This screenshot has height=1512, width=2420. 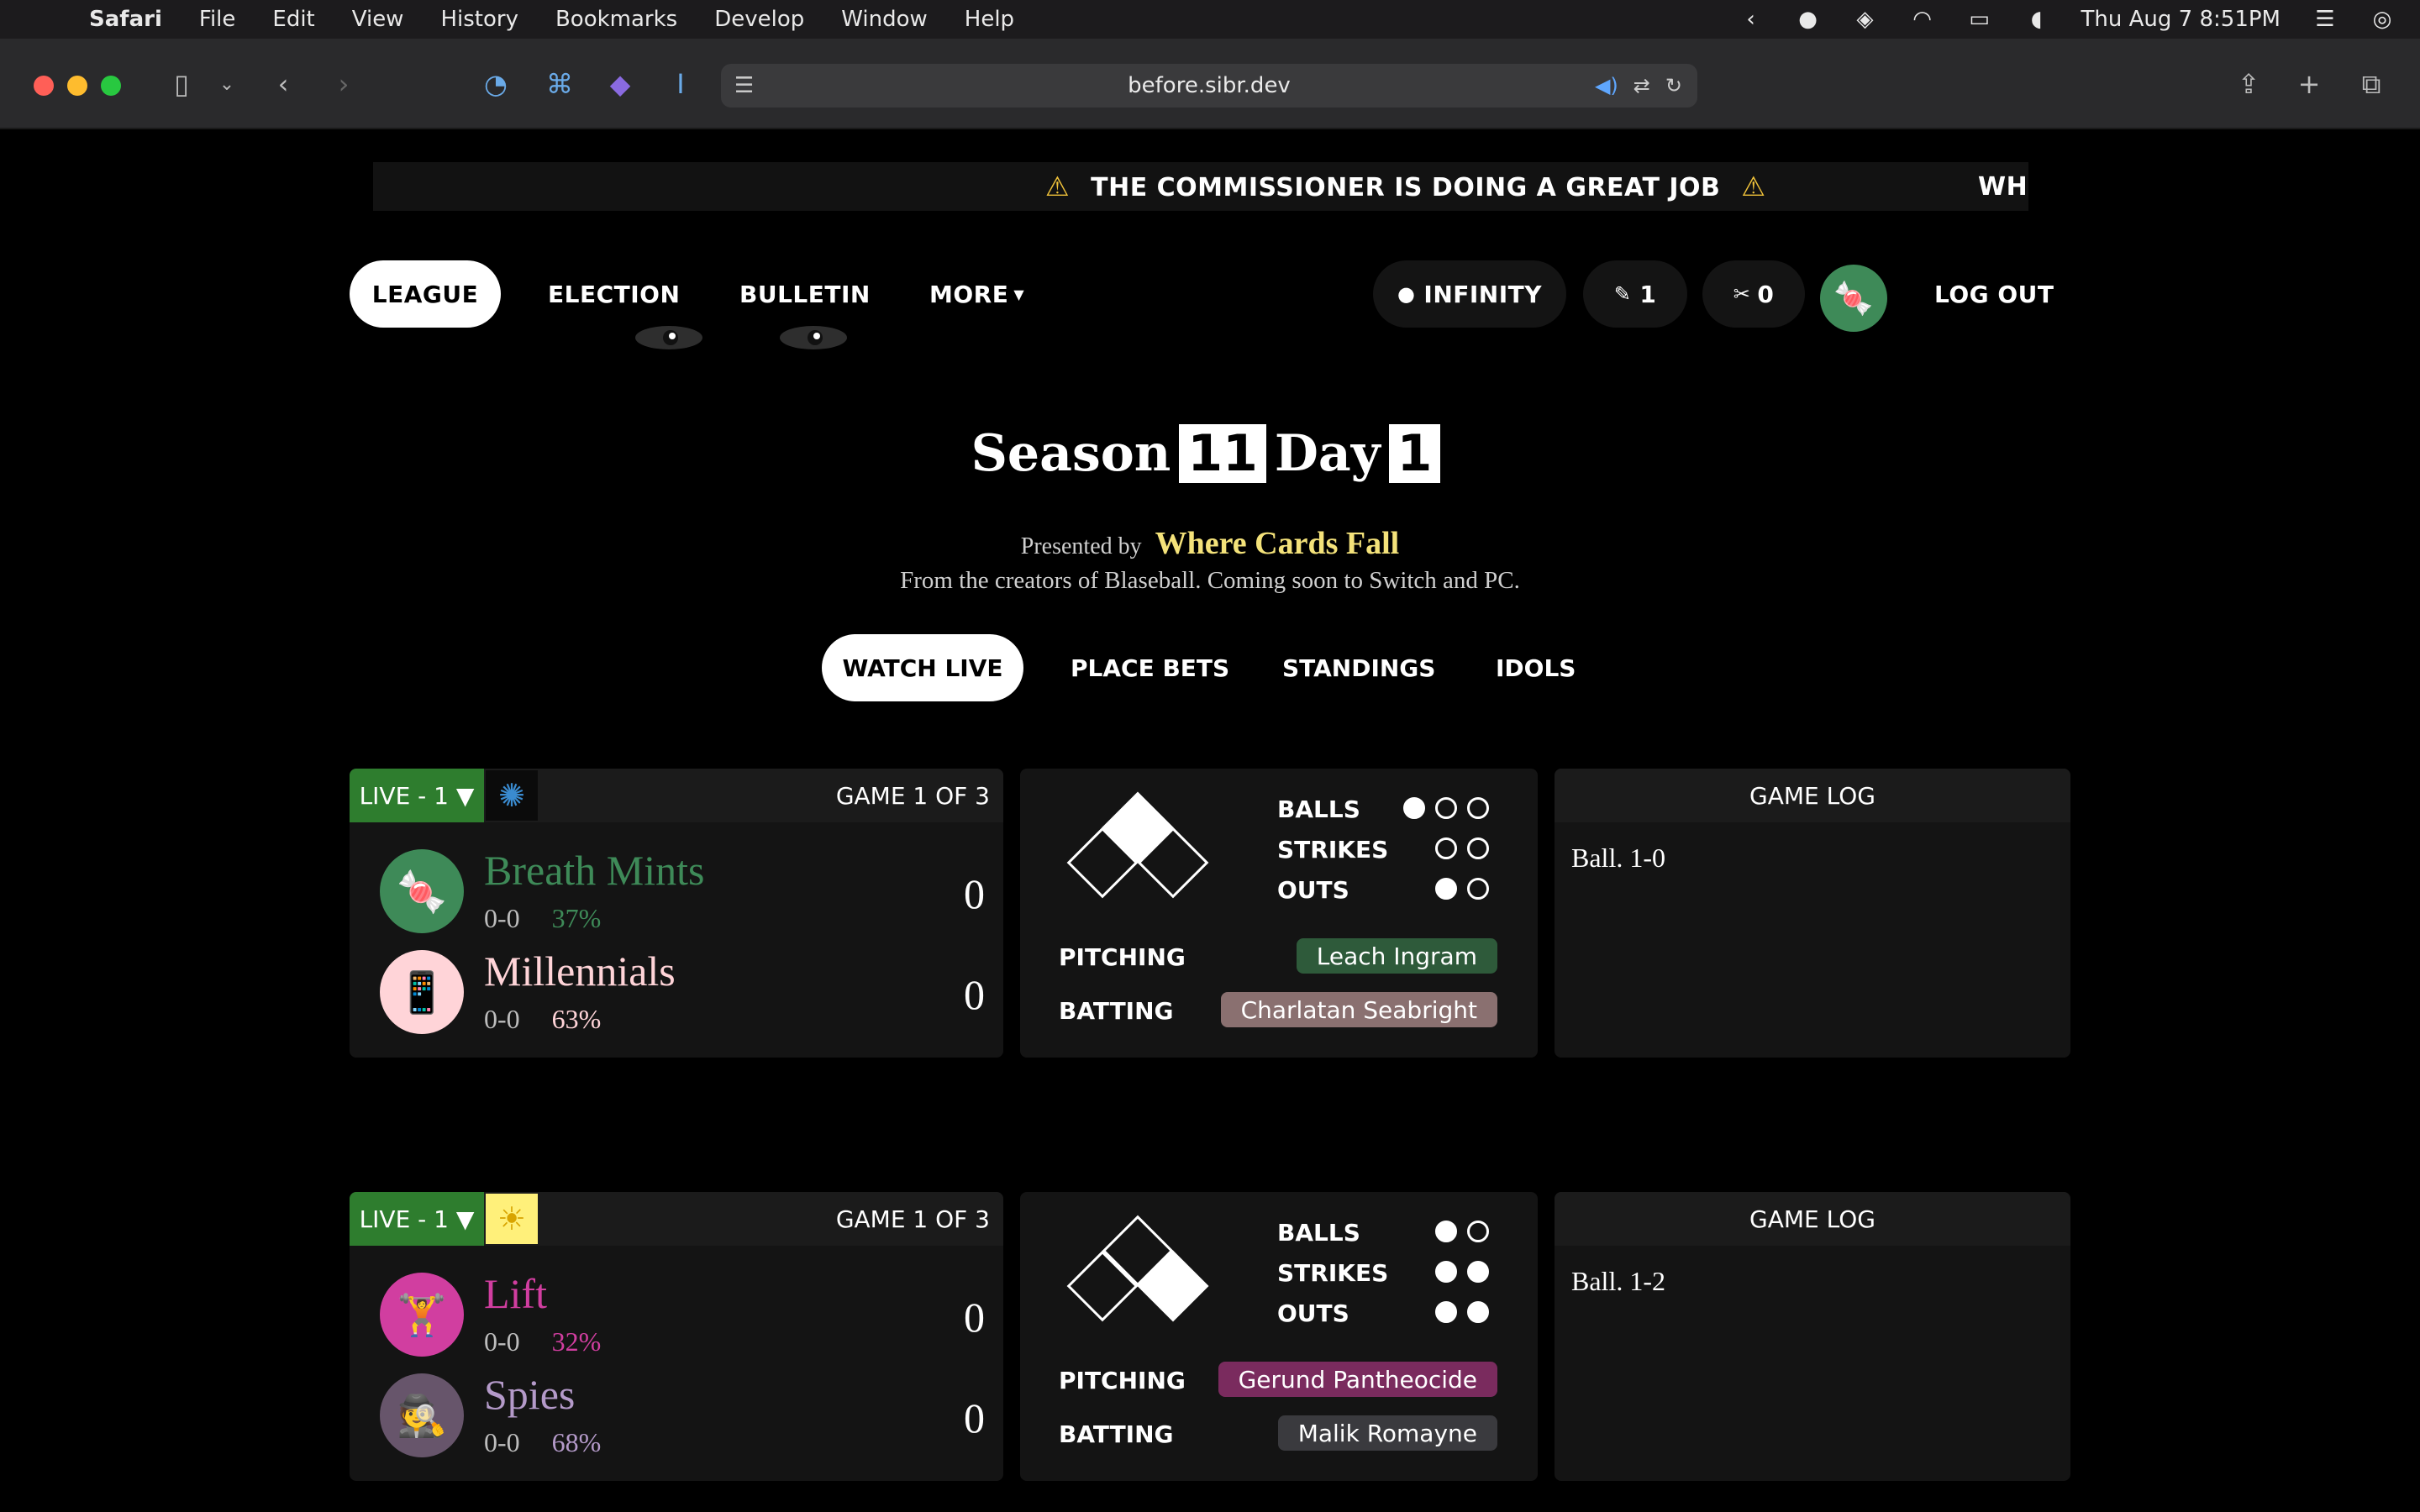 I want to click on extension-command-icon: ⌘, so click(x=559, y=84).